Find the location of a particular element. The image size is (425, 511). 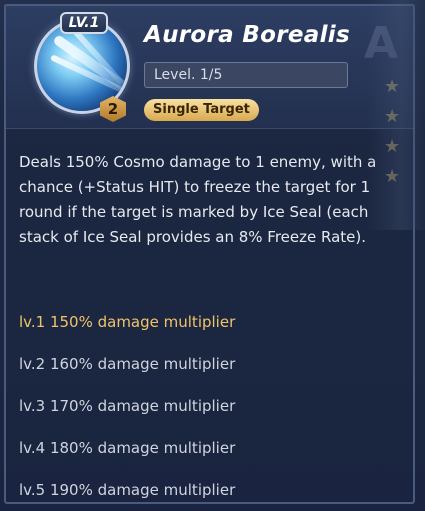

skill-name: Aurora Borealis is located at coordinates (247, 35).